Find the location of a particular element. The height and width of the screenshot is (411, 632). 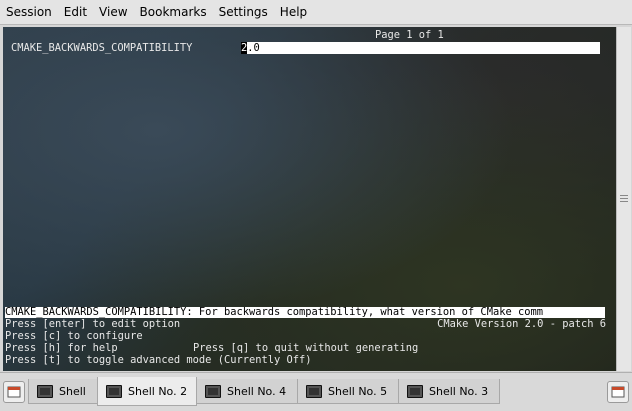

tab-shell-no-3: Shell No. 3 is located at coordinates (449, 391).